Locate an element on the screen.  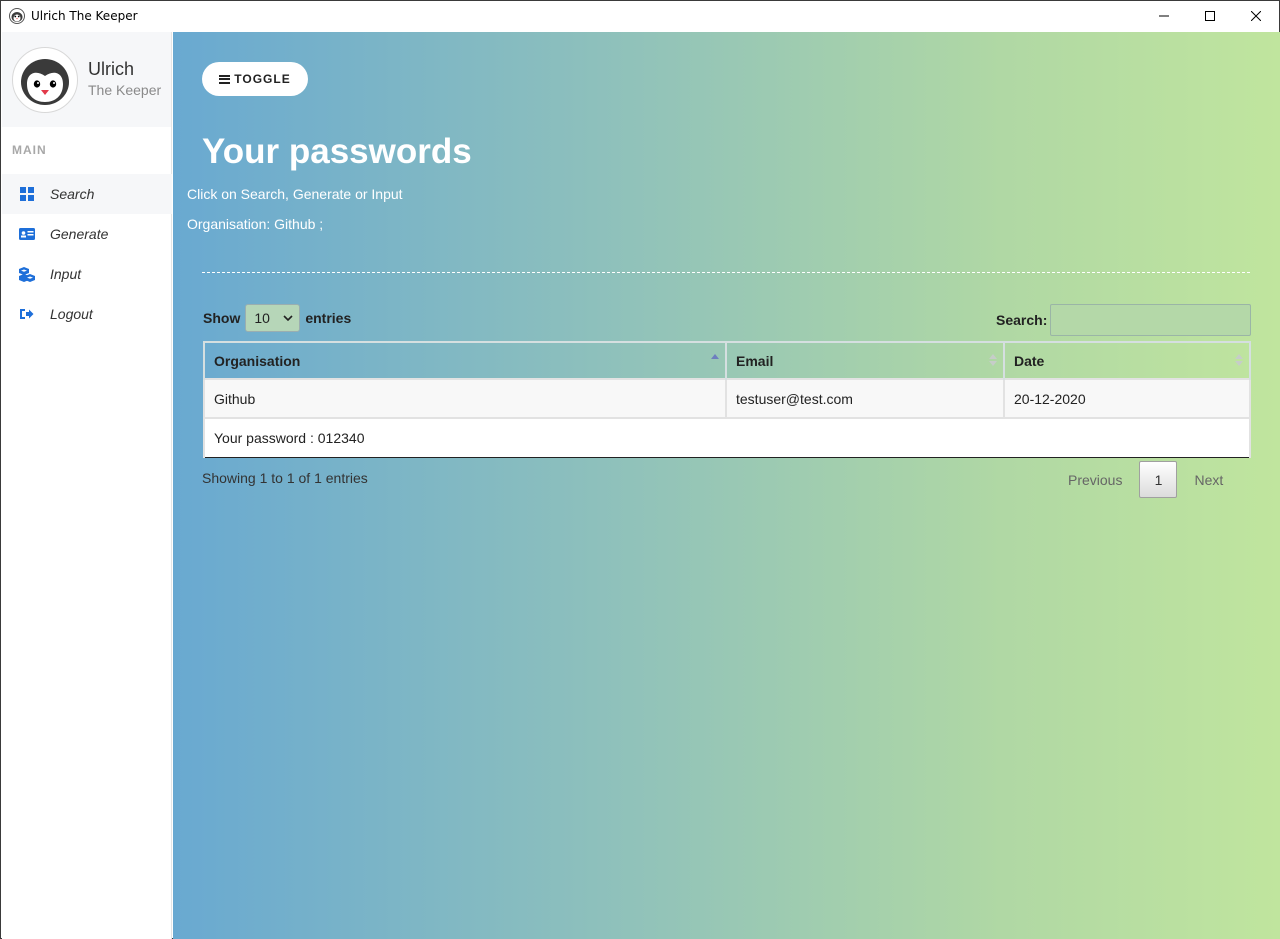
sidebar-item-generate: Generate is located at coordinates (87, 234).